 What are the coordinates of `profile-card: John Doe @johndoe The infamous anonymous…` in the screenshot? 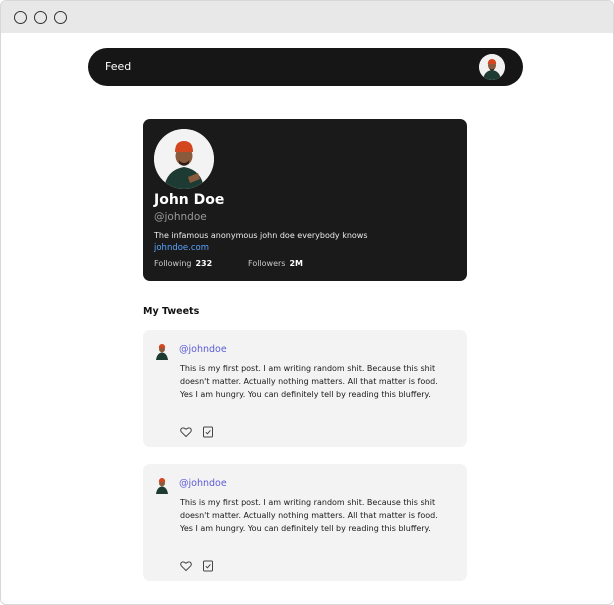 It's located at (305, 200).